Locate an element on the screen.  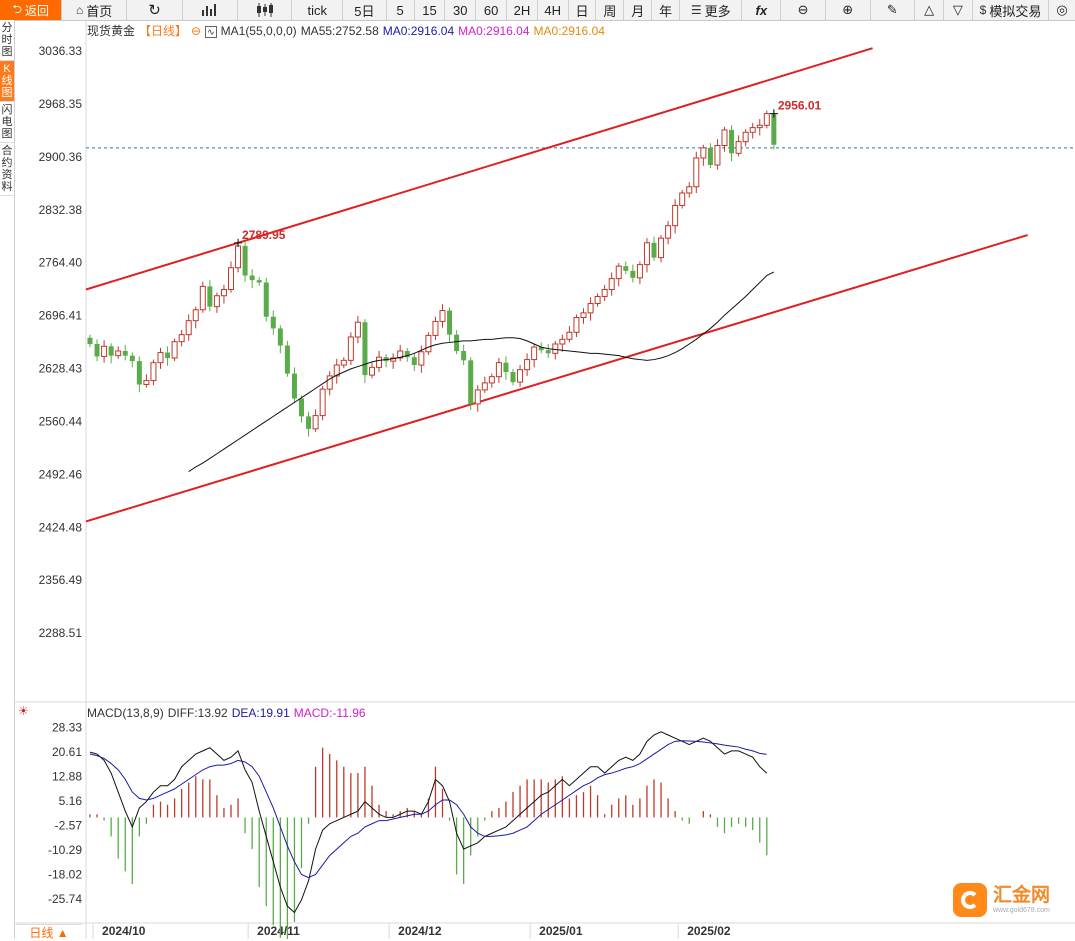
period-week: 周 is located at coordinates (610, 10).